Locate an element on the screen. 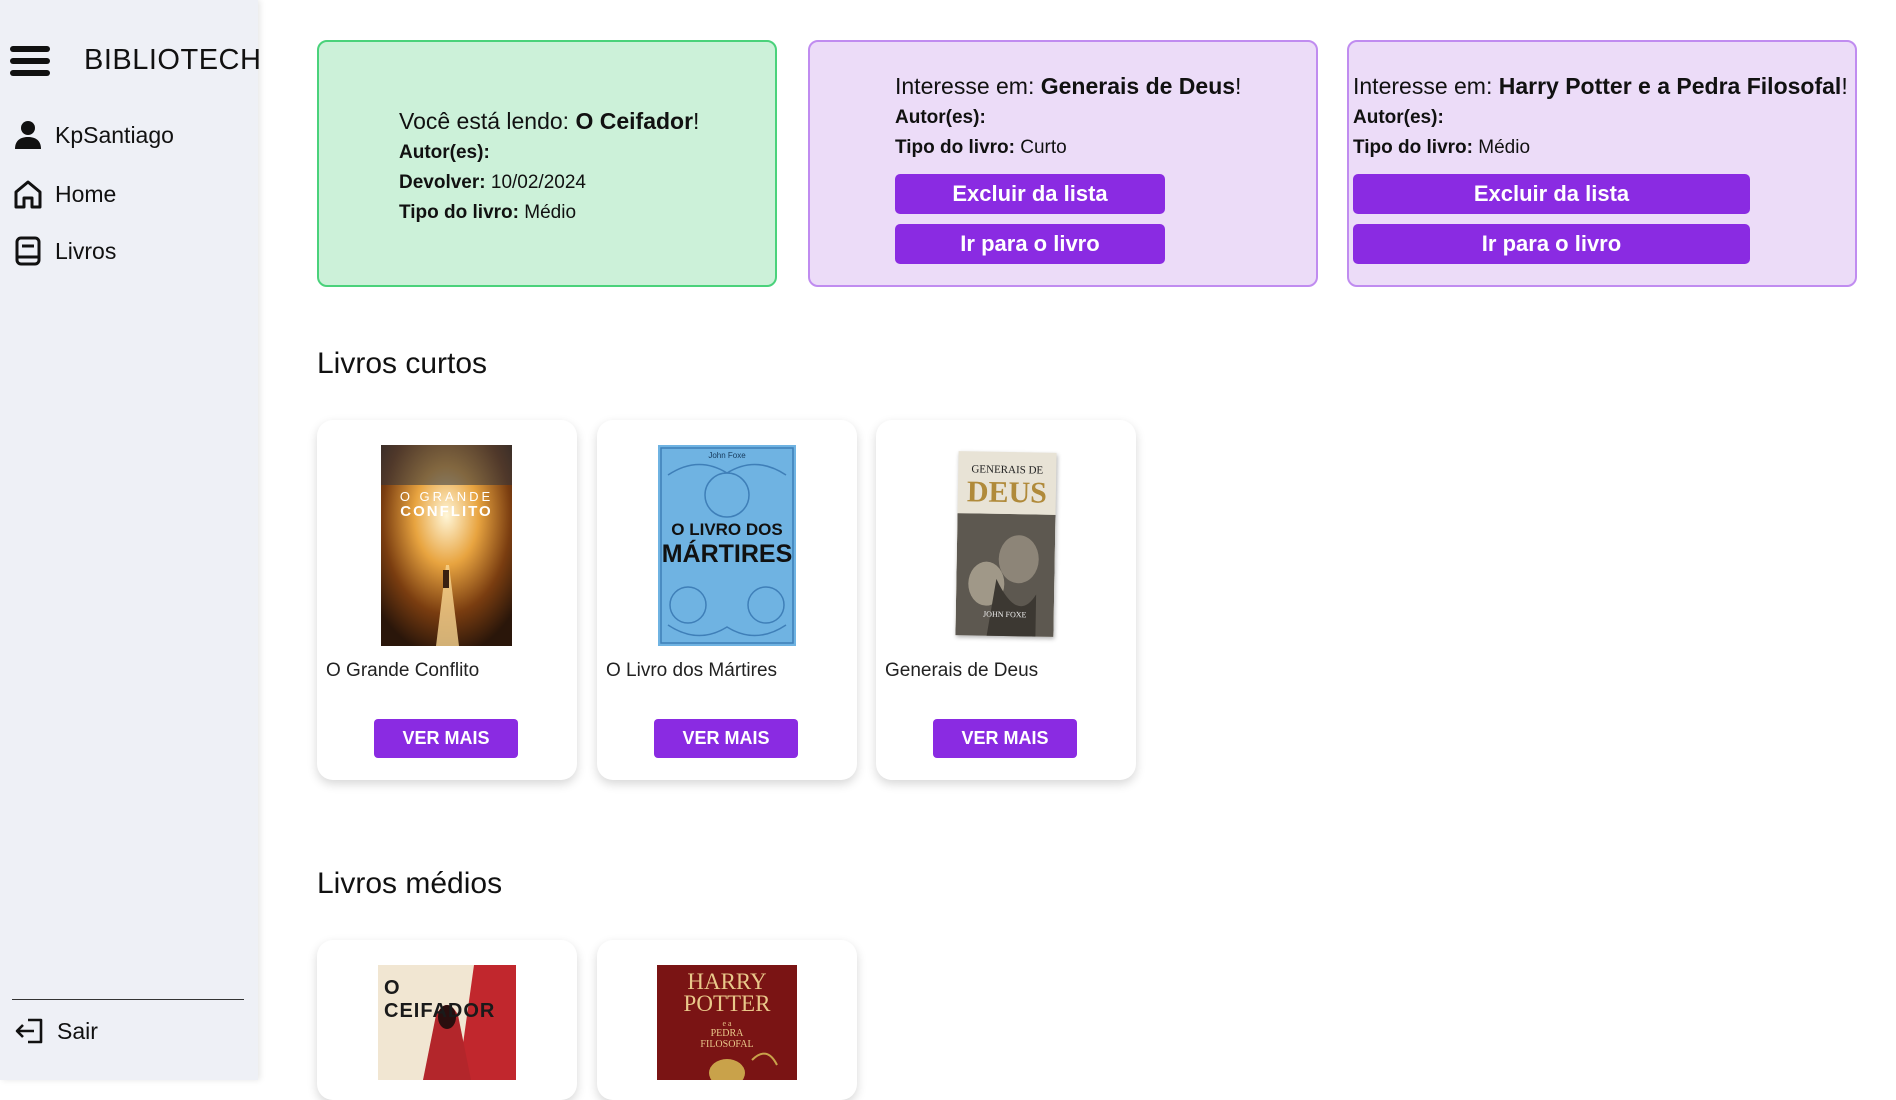  app-title: BIBLIOTECH is located at coordinates (173, 60).